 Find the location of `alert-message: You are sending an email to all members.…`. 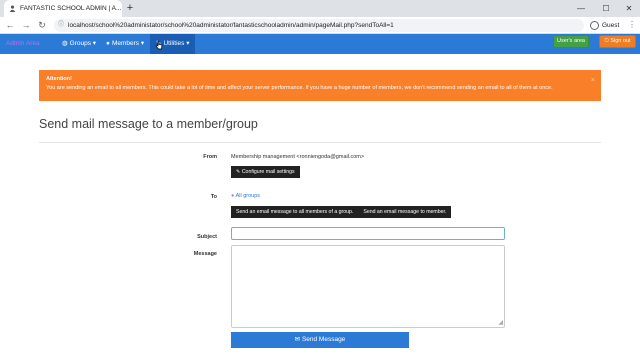

alert-message: You are sending an email to all members.… is located at coordinates (299, 88).